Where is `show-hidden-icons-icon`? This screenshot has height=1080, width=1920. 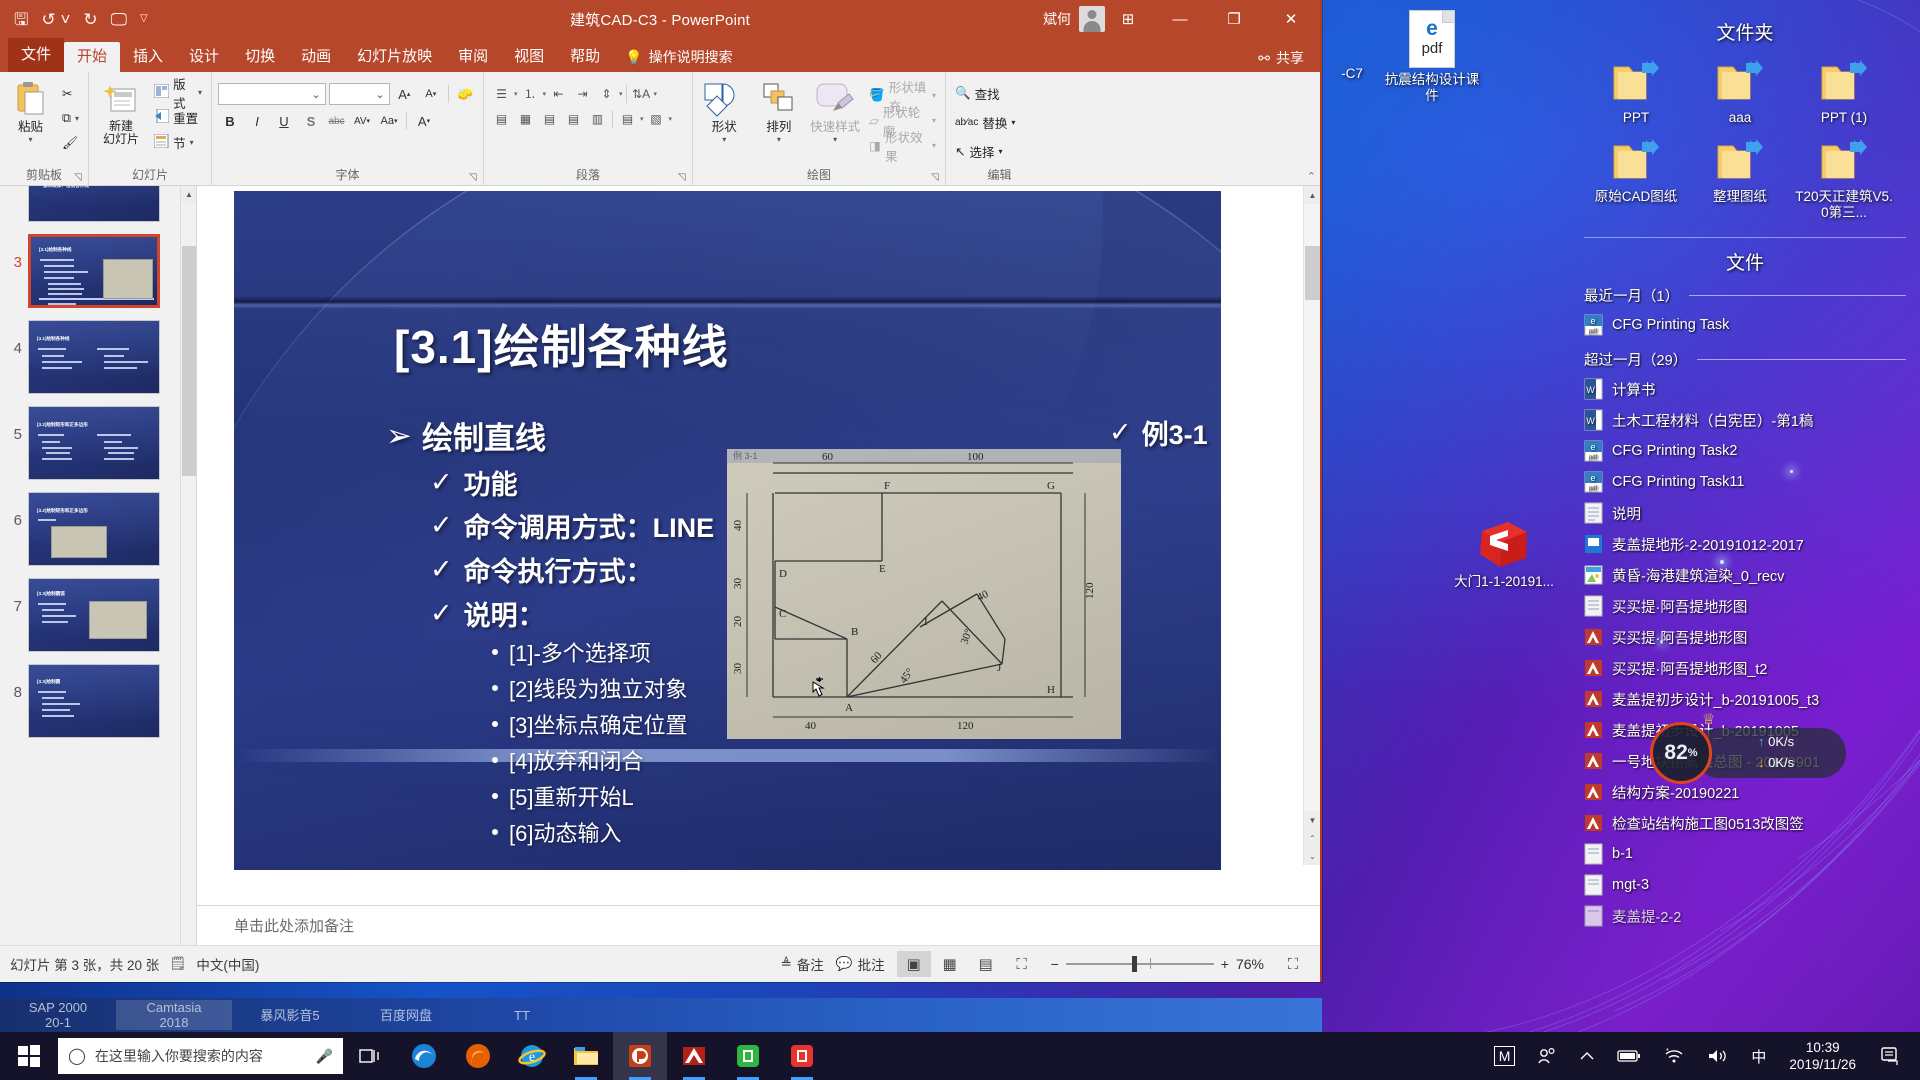
show-hidden-icons-icon is located at coordinates (1587, 1056).